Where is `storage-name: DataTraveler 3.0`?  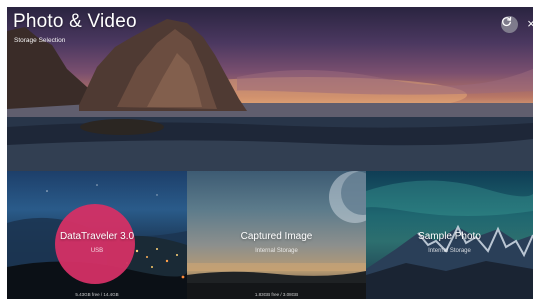 storage-name: DataTraveler 3.0 is located at coordinates (97, 236).